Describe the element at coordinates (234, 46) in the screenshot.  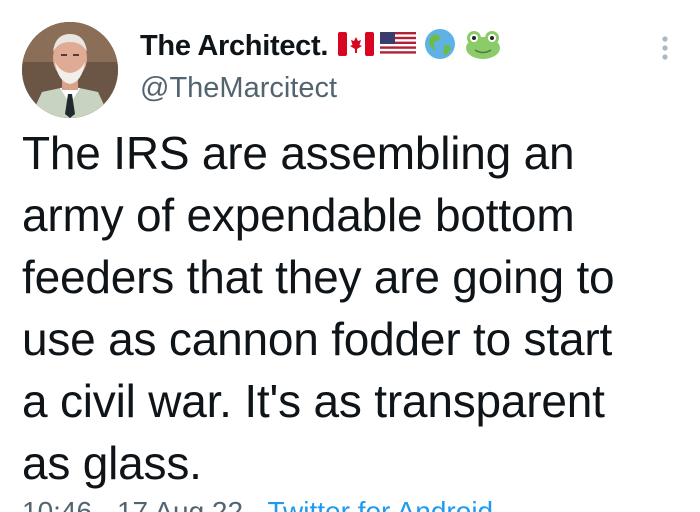
I see `display-name: The Architect.` at that location.